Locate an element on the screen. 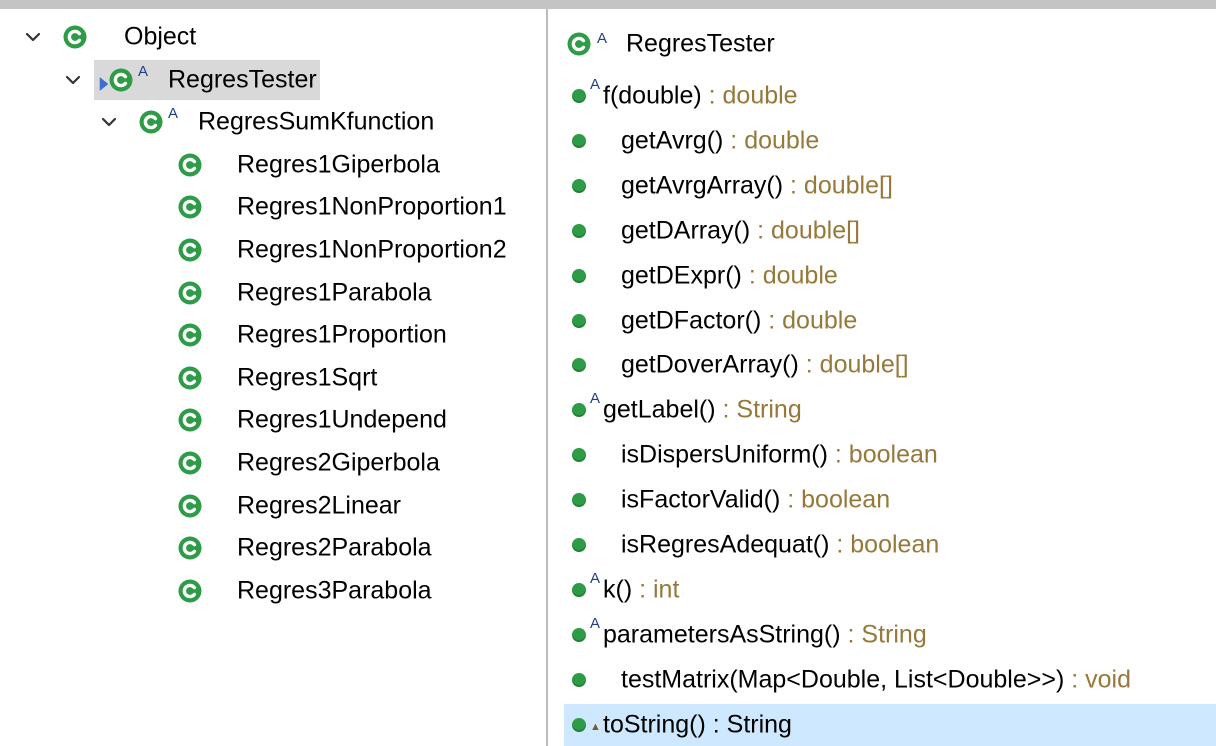 The height and width of the screenshot is (746, 1216). member-signature: getDFactor() : double is located at coordinates (739, 320).